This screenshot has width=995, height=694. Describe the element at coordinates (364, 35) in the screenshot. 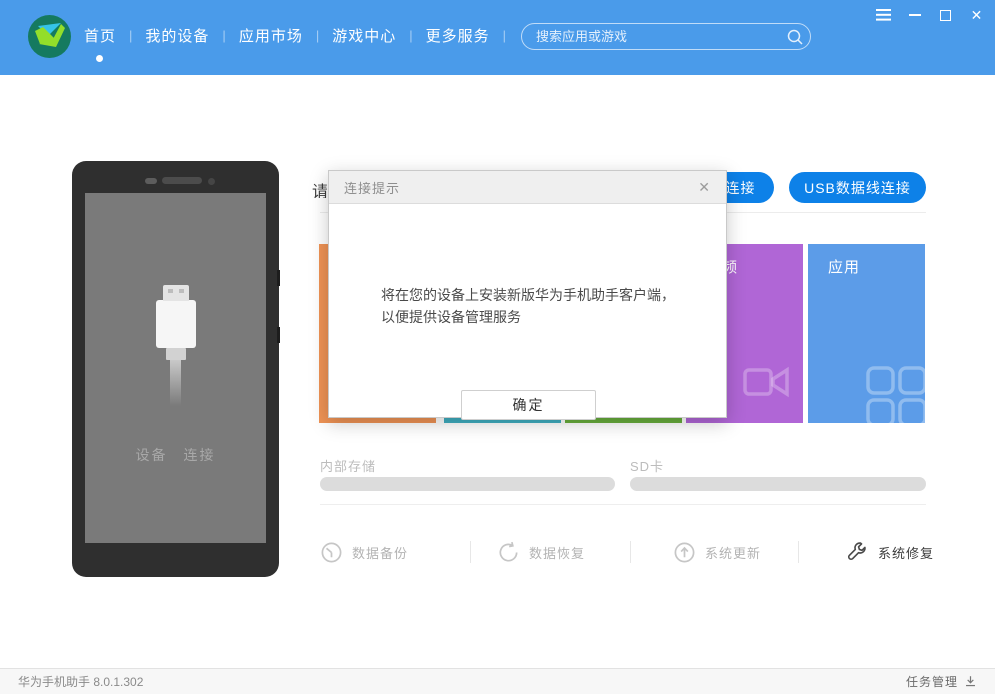

I see `nav-item-game-center: 游戏中心` at that location.